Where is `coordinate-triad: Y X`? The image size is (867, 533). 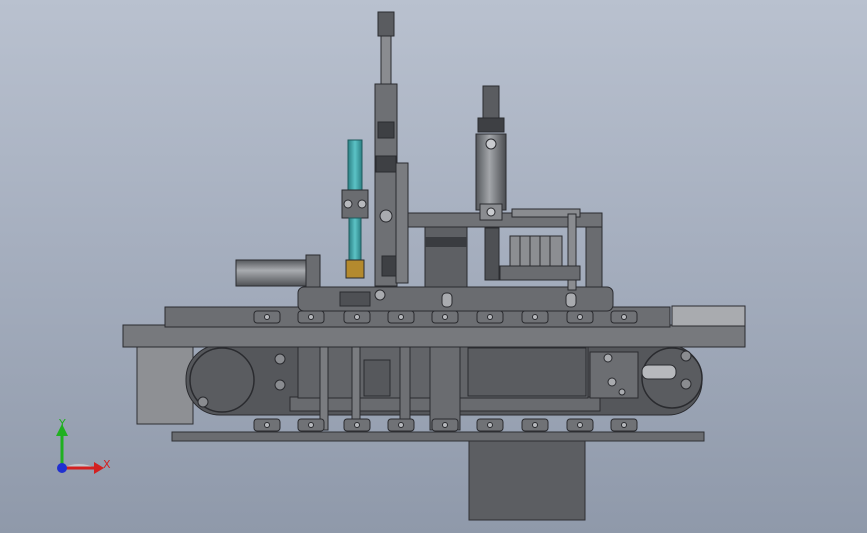
coordinate-triad: Y X is located at coordinates (83, 445).